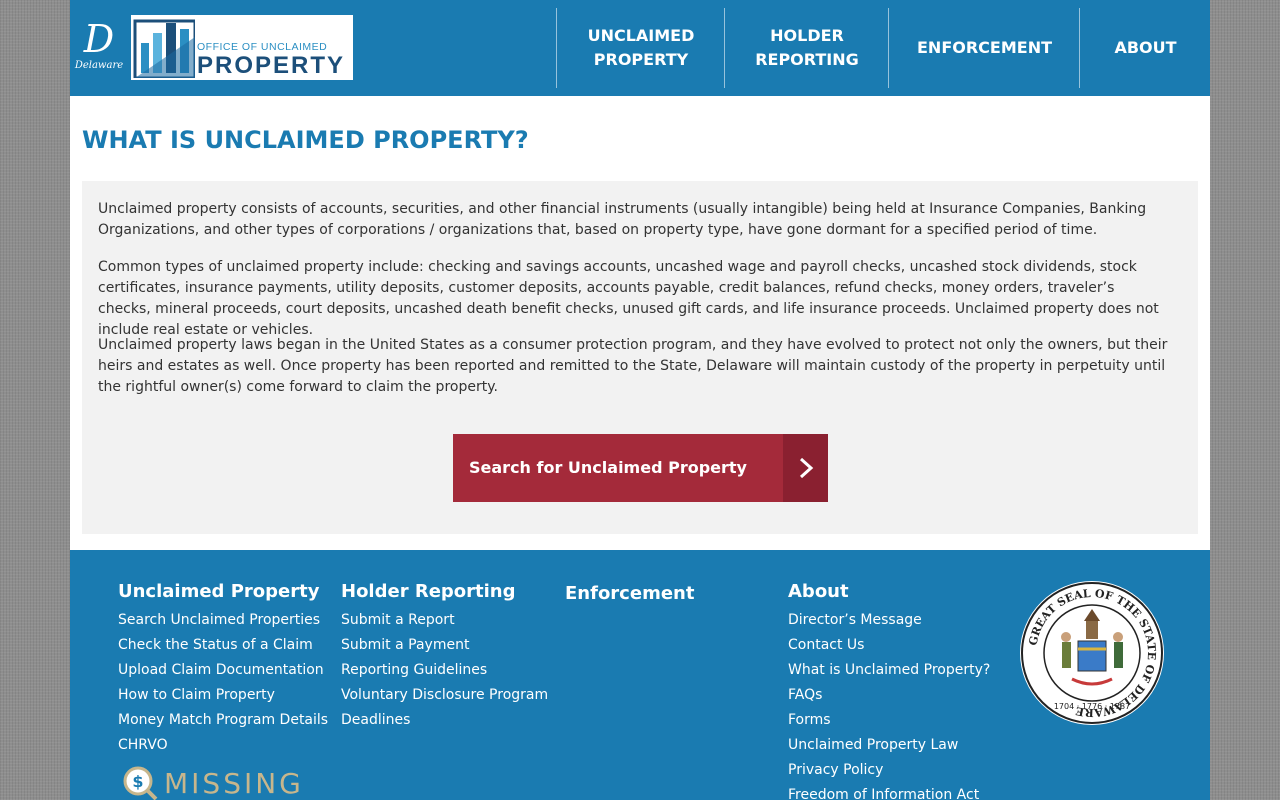 This screenshot has width=1280, height=800. I want to click on building-bars-icon, so click(164, 48).